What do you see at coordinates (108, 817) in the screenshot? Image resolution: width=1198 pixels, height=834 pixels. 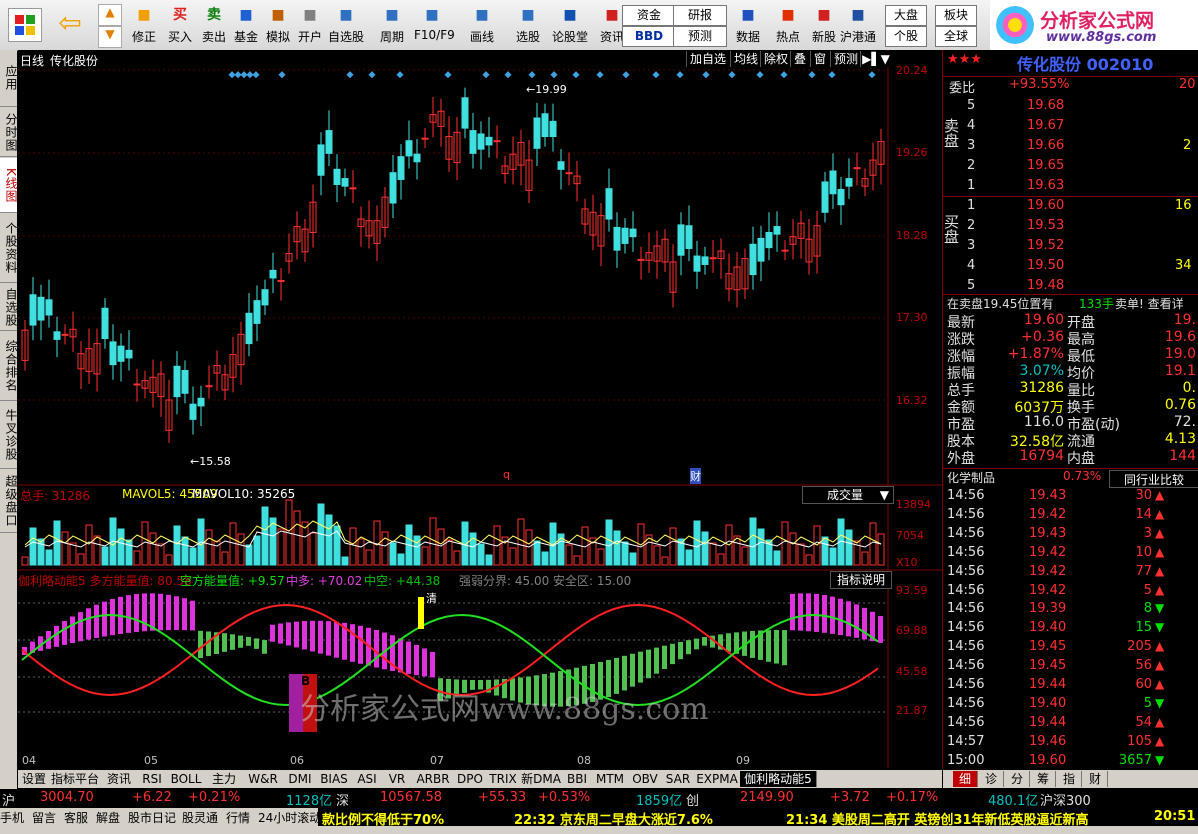 I see `status-item-3: 解盘` at bounding box center [108, 817].